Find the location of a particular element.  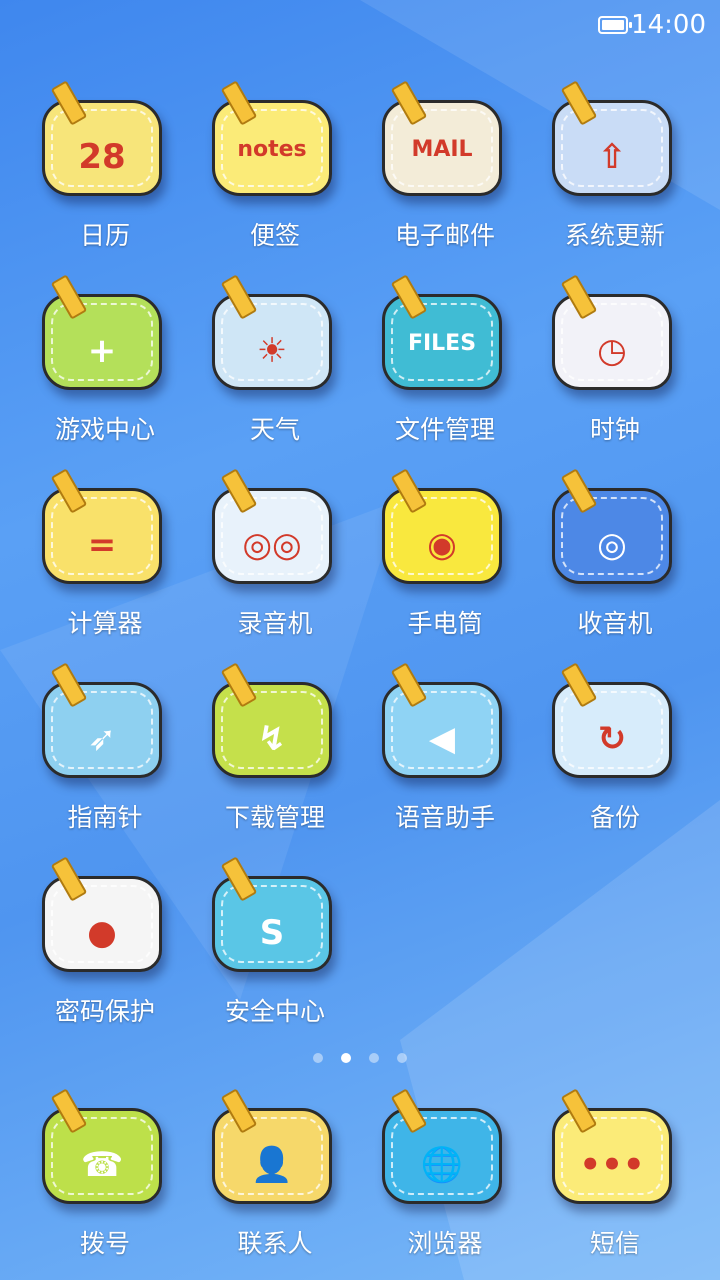

icon-tile: ◀ is located at coordinates (442, 730).